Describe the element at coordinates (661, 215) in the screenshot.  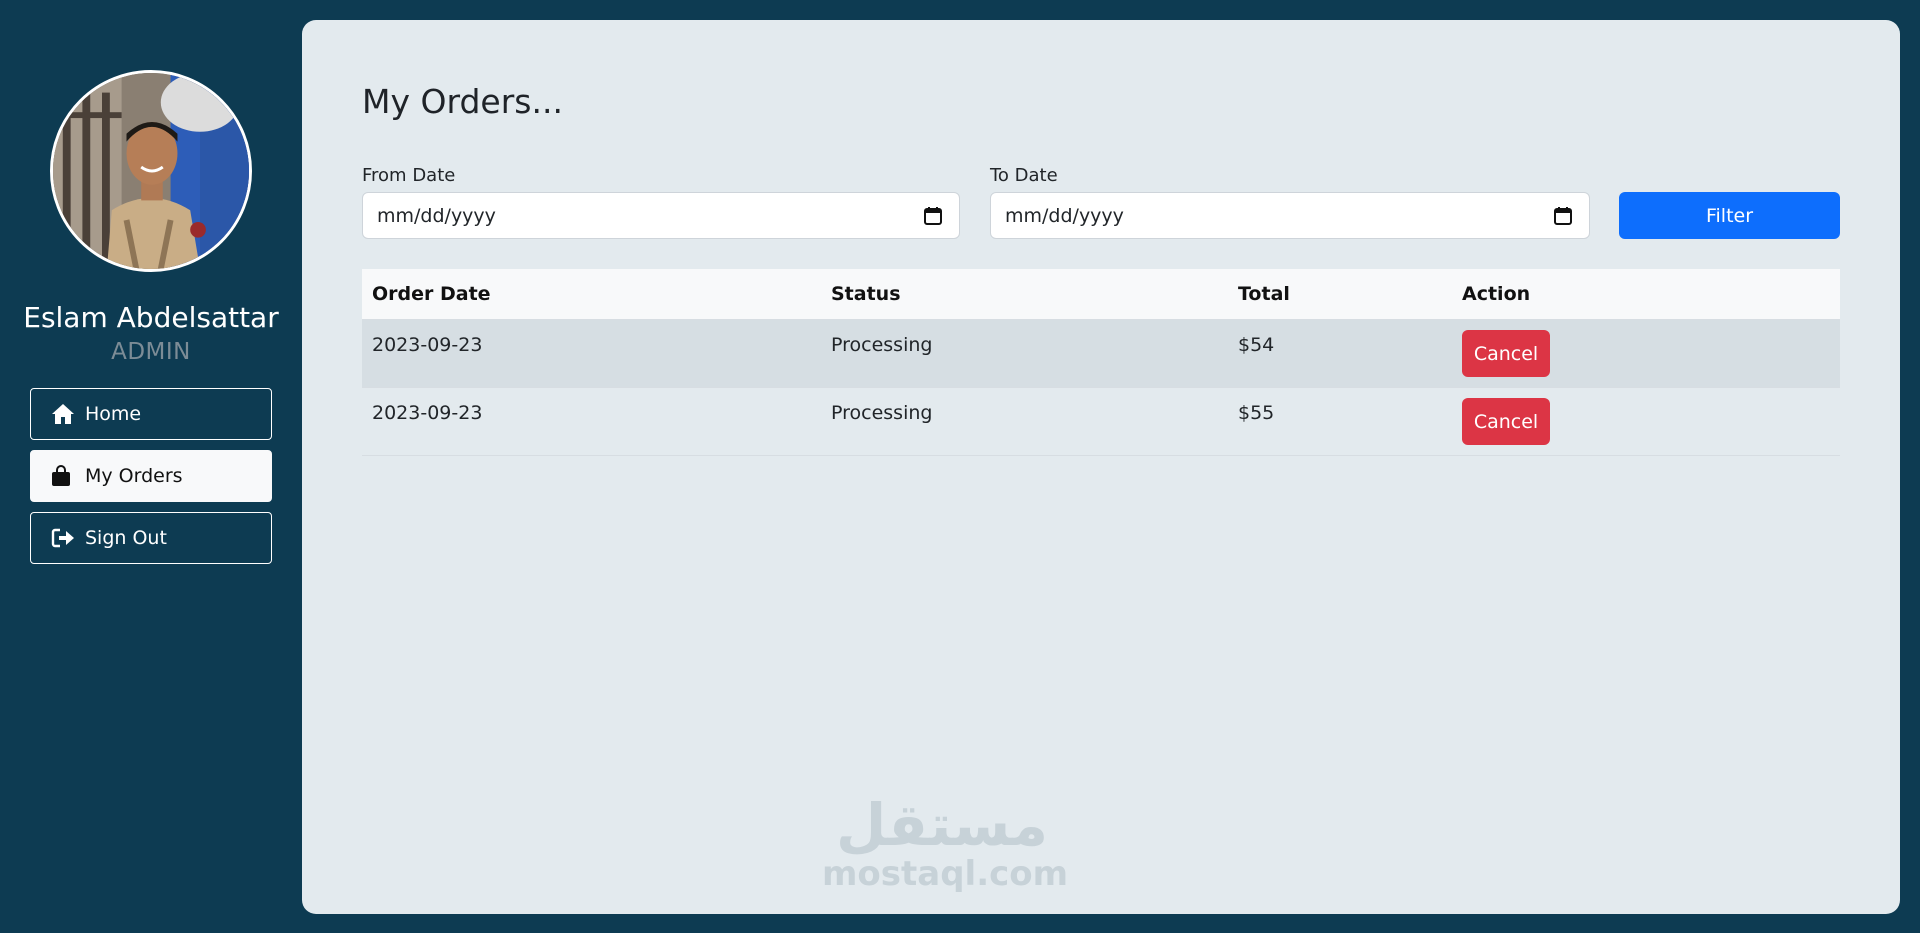
I see `from-date-input: mm/dd/yyyy` at that location.